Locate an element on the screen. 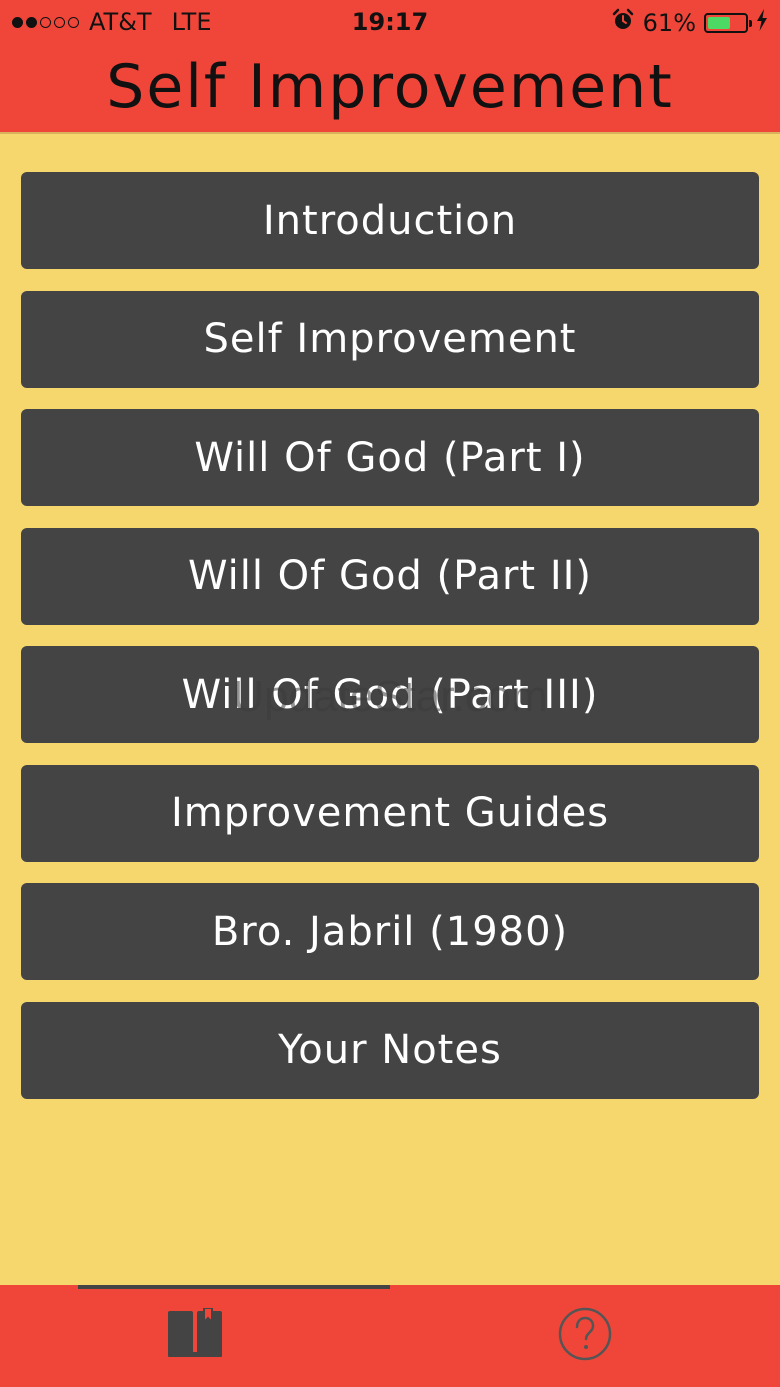 The width and height of the screenshot is (780, 1387). status-bar: AT&T LTE 19:17 61% is located at coordinates (390, 22).